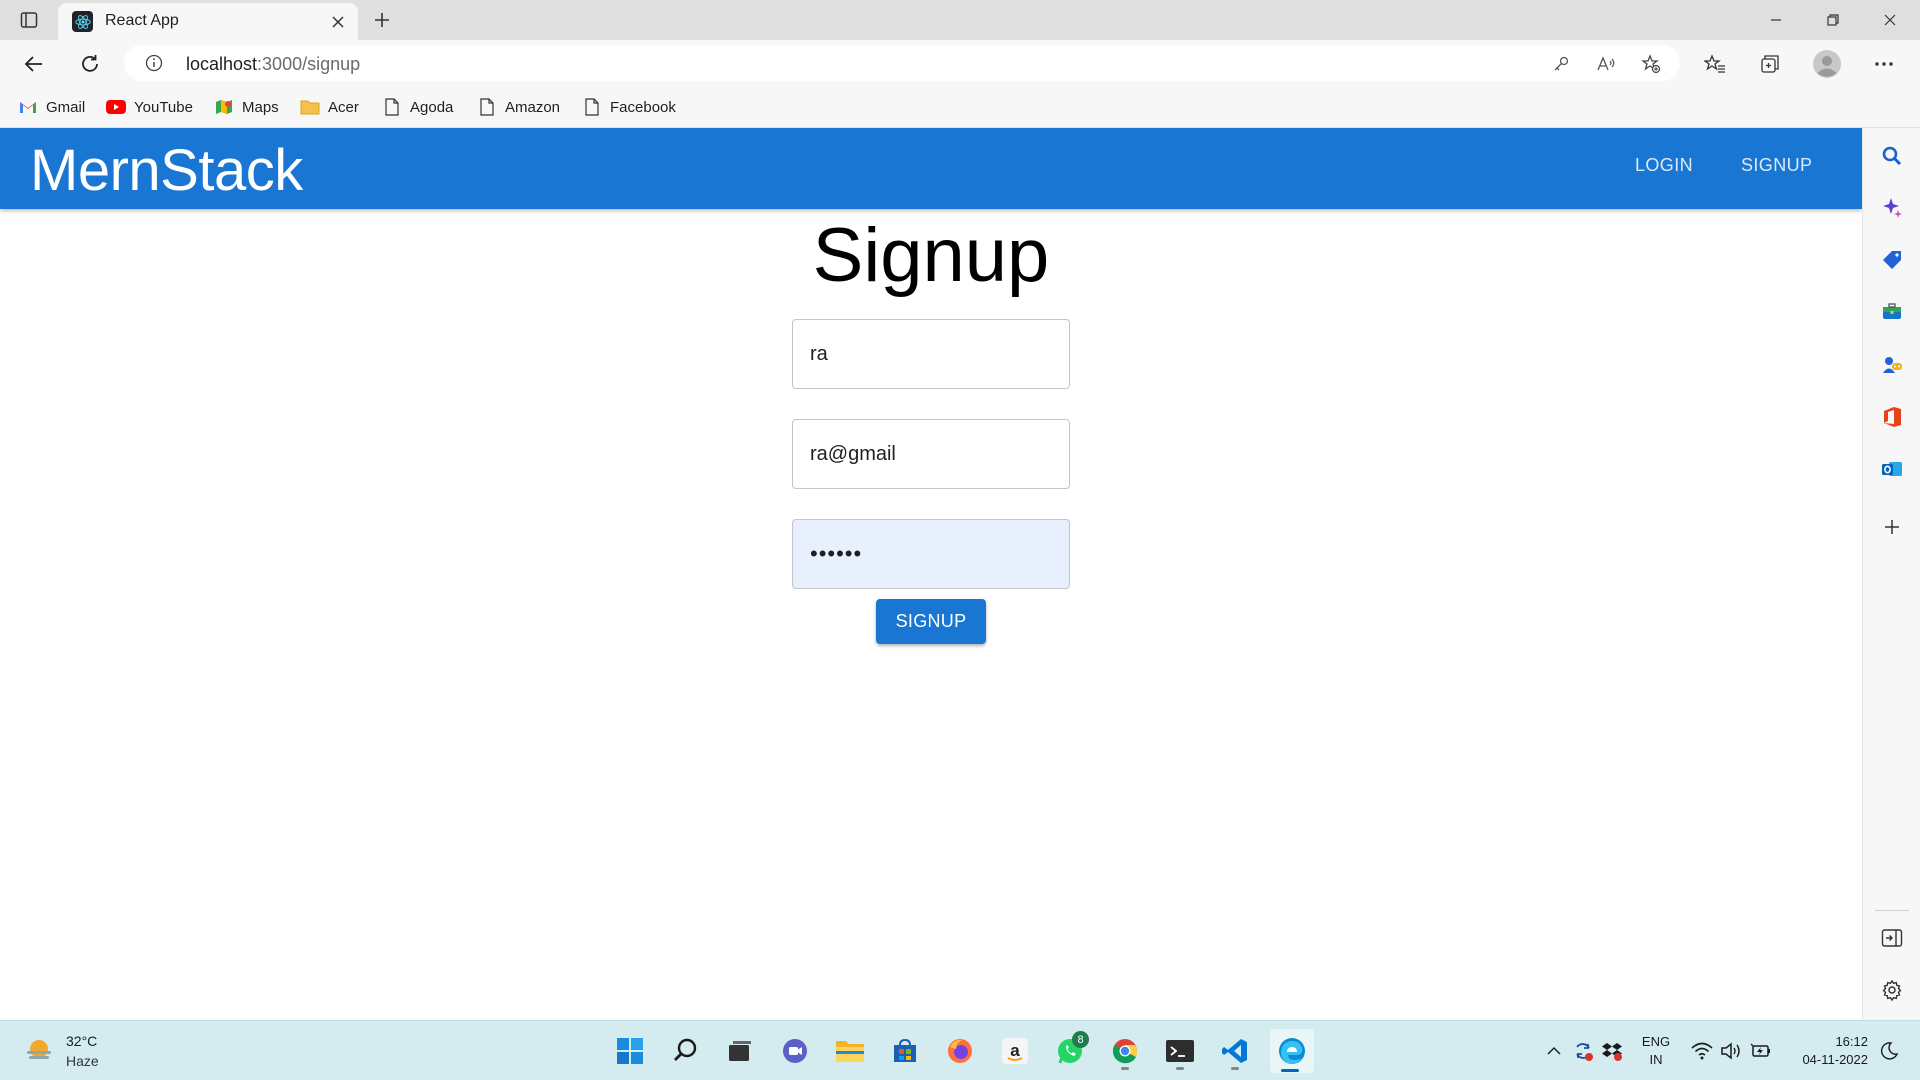  I want to click on weather-condition: Haze, so click(82, 1061).